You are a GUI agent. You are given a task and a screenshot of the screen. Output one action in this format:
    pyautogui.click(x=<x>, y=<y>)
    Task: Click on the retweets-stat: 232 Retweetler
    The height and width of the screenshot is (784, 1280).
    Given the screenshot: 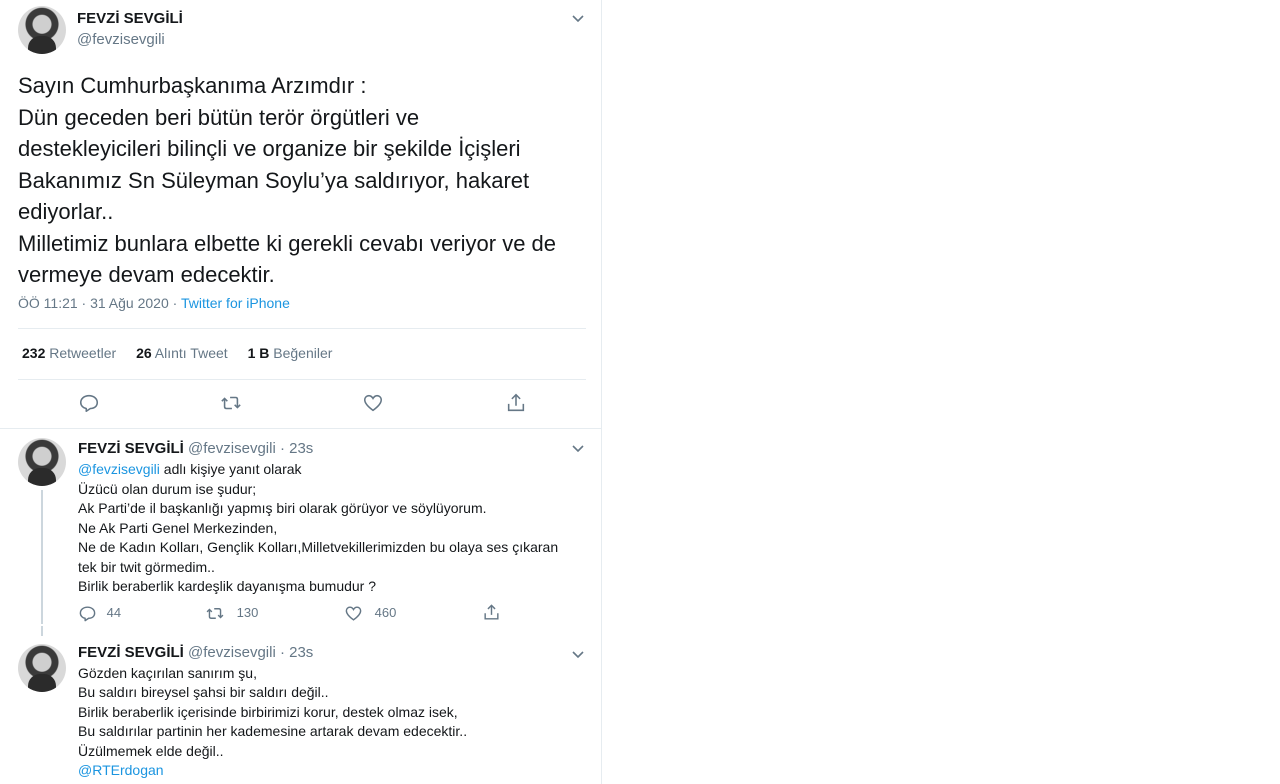 What is the action you would take?
    pyautogui.click(x=69, y=353)
    